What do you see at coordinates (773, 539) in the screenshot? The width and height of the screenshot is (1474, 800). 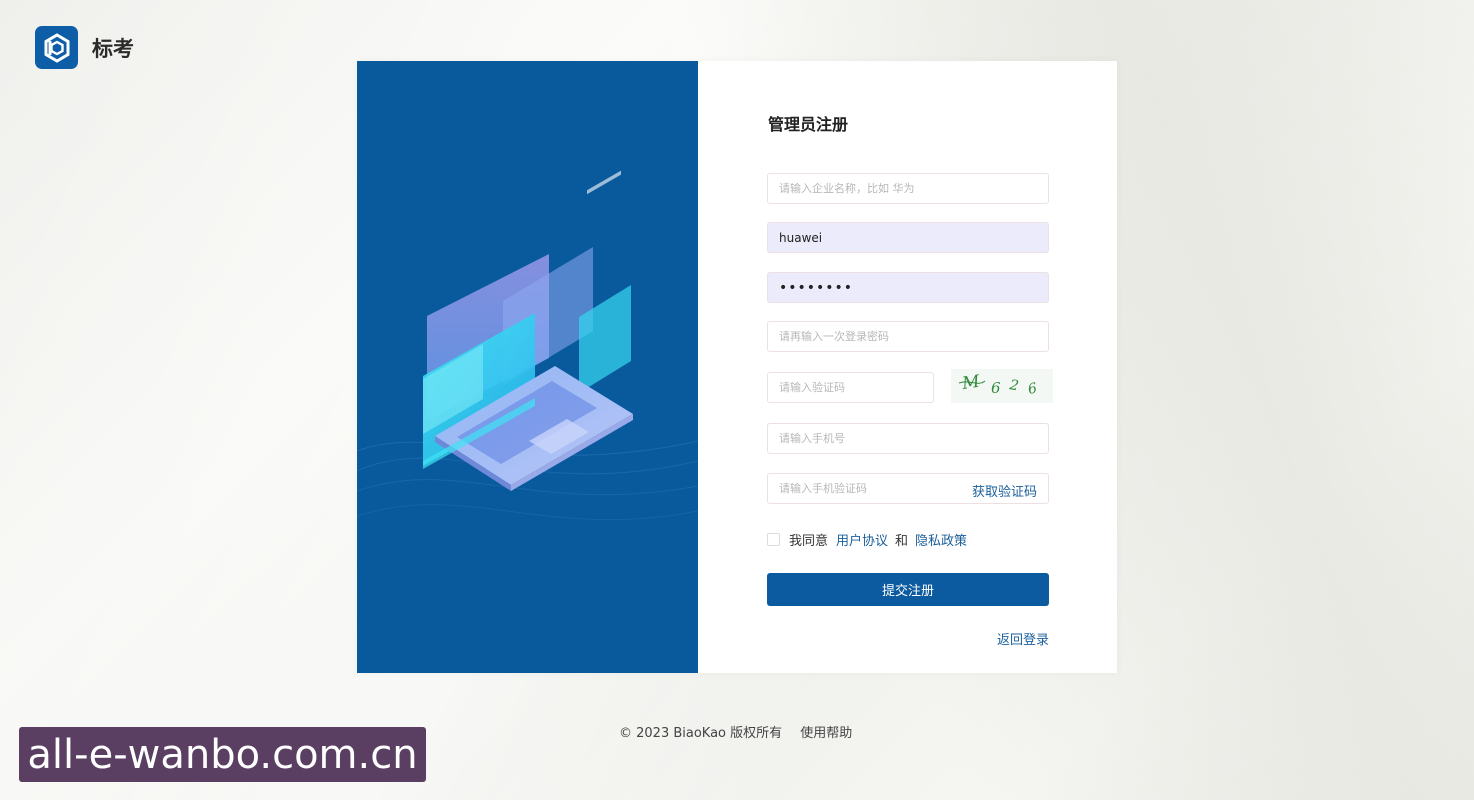 I see `agreement-checkbox` at bounding box center [773, 539].